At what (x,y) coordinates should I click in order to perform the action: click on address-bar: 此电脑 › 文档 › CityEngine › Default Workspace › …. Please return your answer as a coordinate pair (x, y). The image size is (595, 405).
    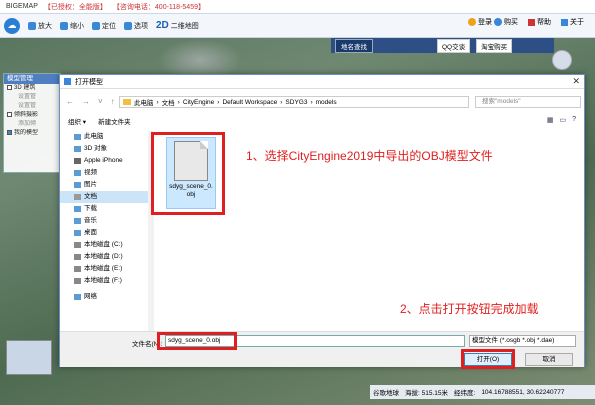
    Looking at the image, I should click on (294, 102).